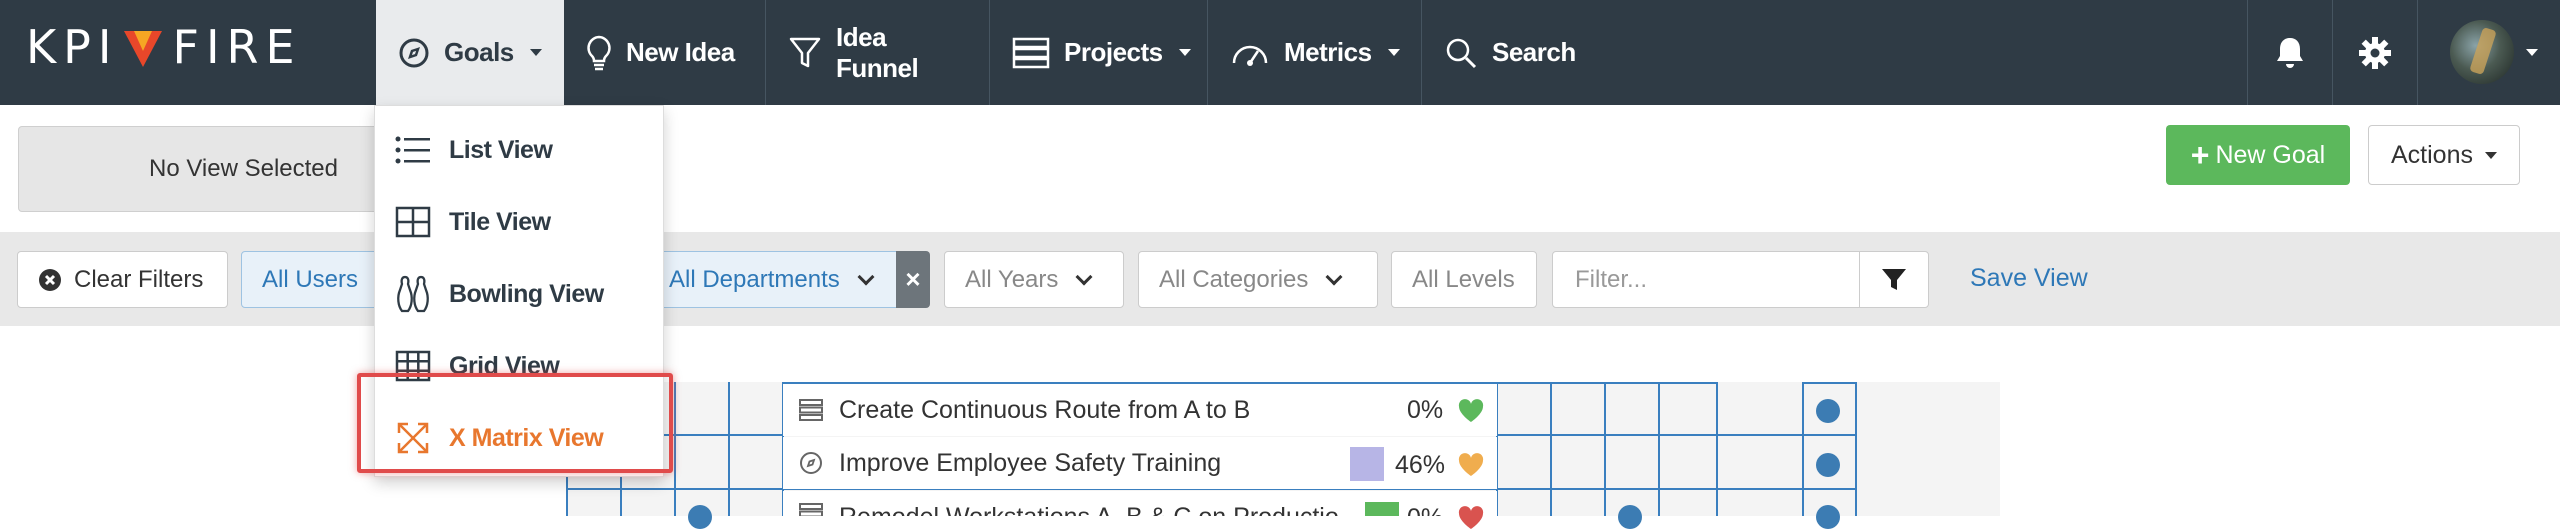 Image resolution: width=2560 pixels, height=530 pixels. I want to click on gear-icon, so click(2375, 52).